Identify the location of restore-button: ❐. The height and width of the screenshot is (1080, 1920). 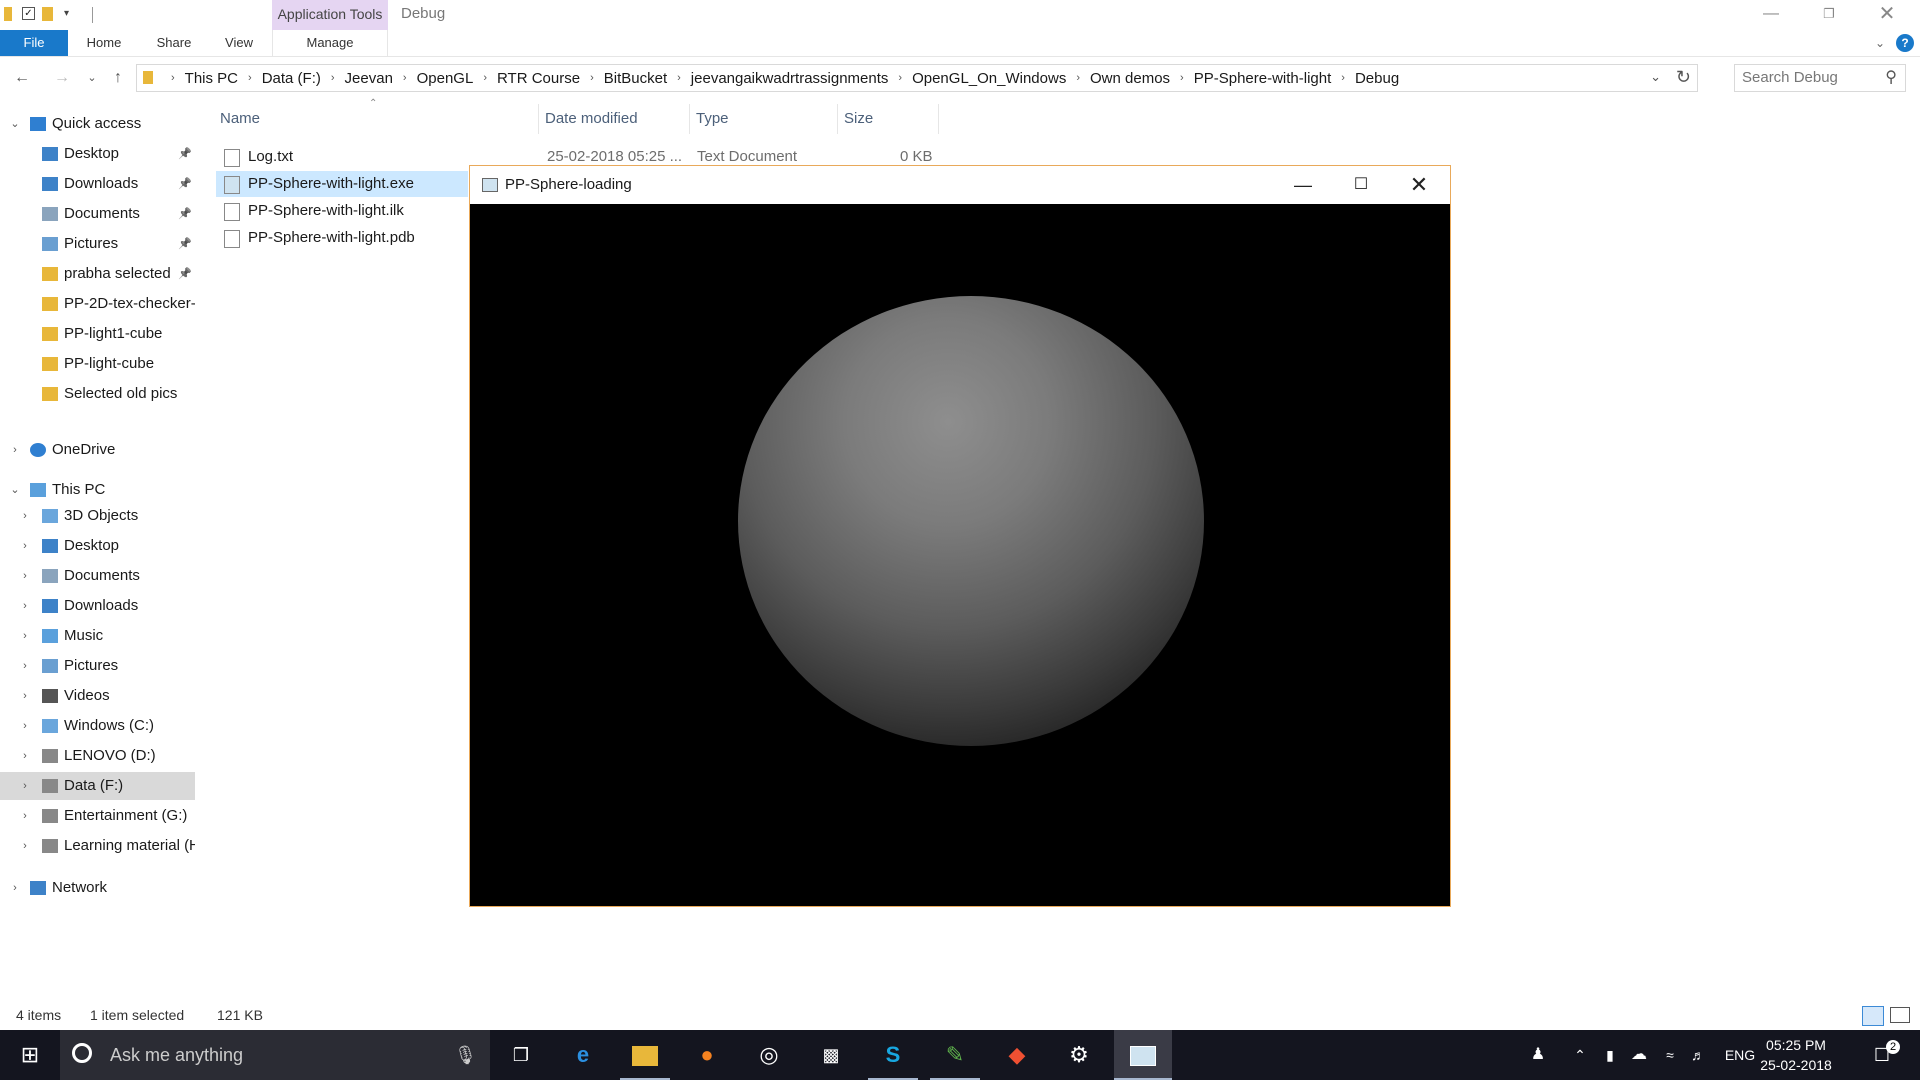
(1829, 15).